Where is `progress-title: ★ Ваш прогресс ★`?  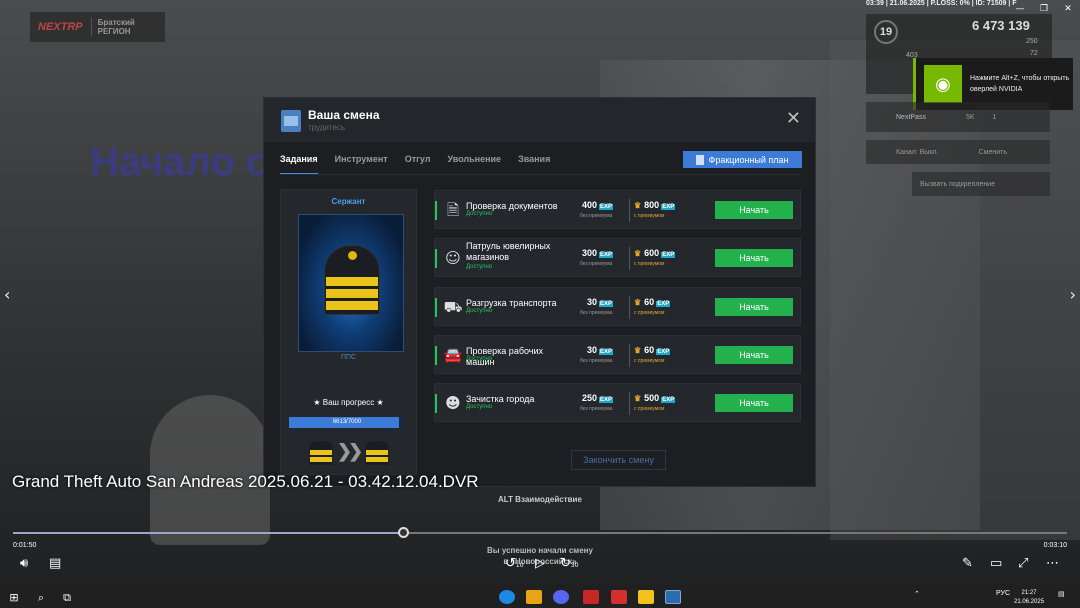
progress-title: ★ Ваш прогресс ★ is located at coordinates (348, 402).